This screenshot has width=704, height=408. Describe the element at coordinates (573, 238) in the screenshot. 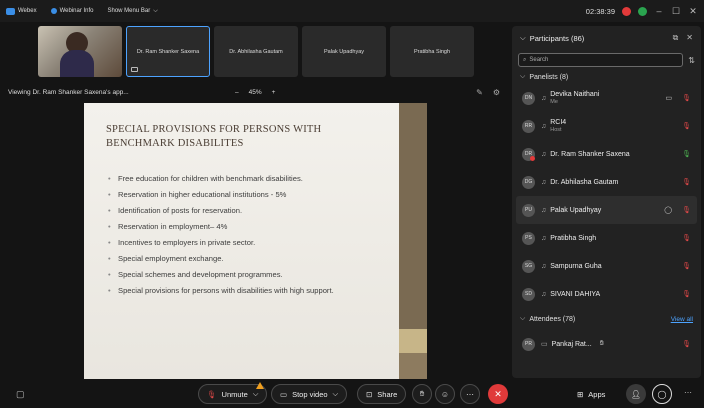

I see `participant-name: Pratibha Singh` at that location.